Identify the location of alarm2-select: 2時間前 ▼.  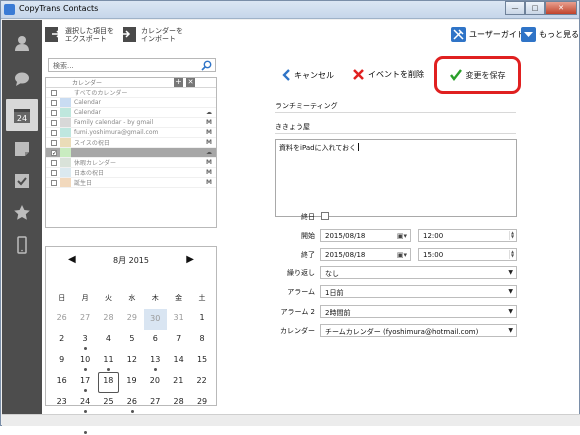
(418, 311).